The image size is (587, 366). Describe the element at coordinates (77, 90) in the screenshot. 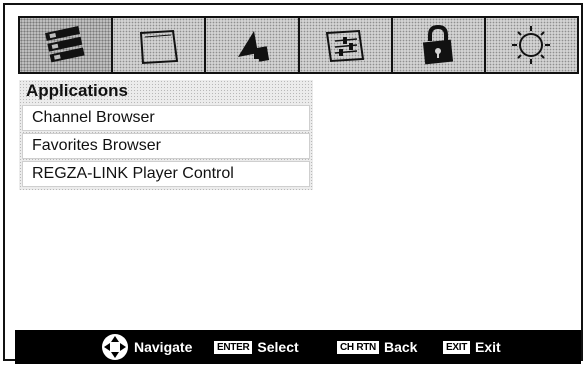

I see `menu-title: Applications` at that location.